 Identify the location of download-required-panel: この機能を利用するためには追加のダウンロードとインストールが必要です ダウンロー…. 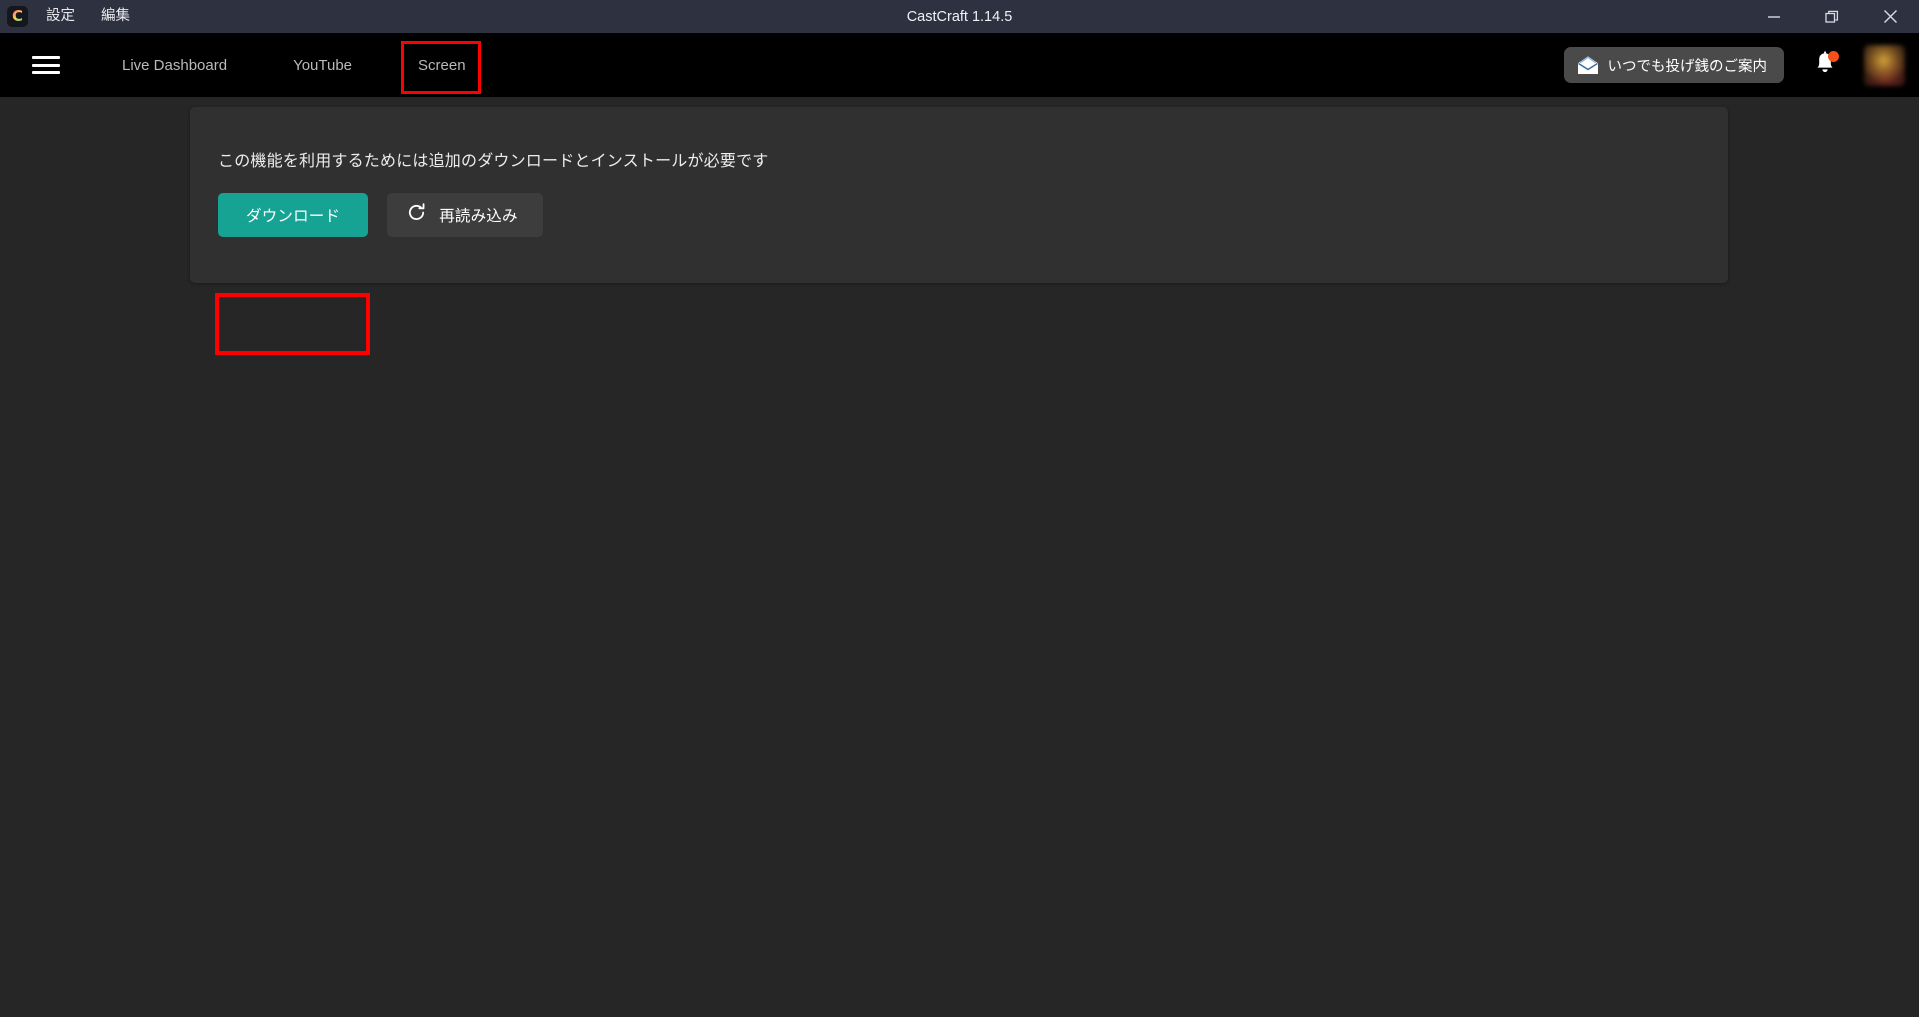
(959, 195).